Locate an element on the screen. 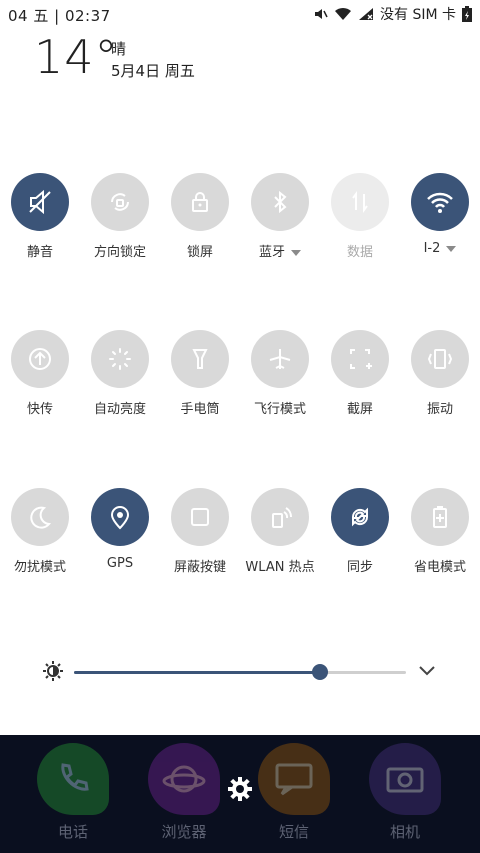 This screenshot has width=480, height=853. location-pin-toggle-button is located at coordinates (120, 517).